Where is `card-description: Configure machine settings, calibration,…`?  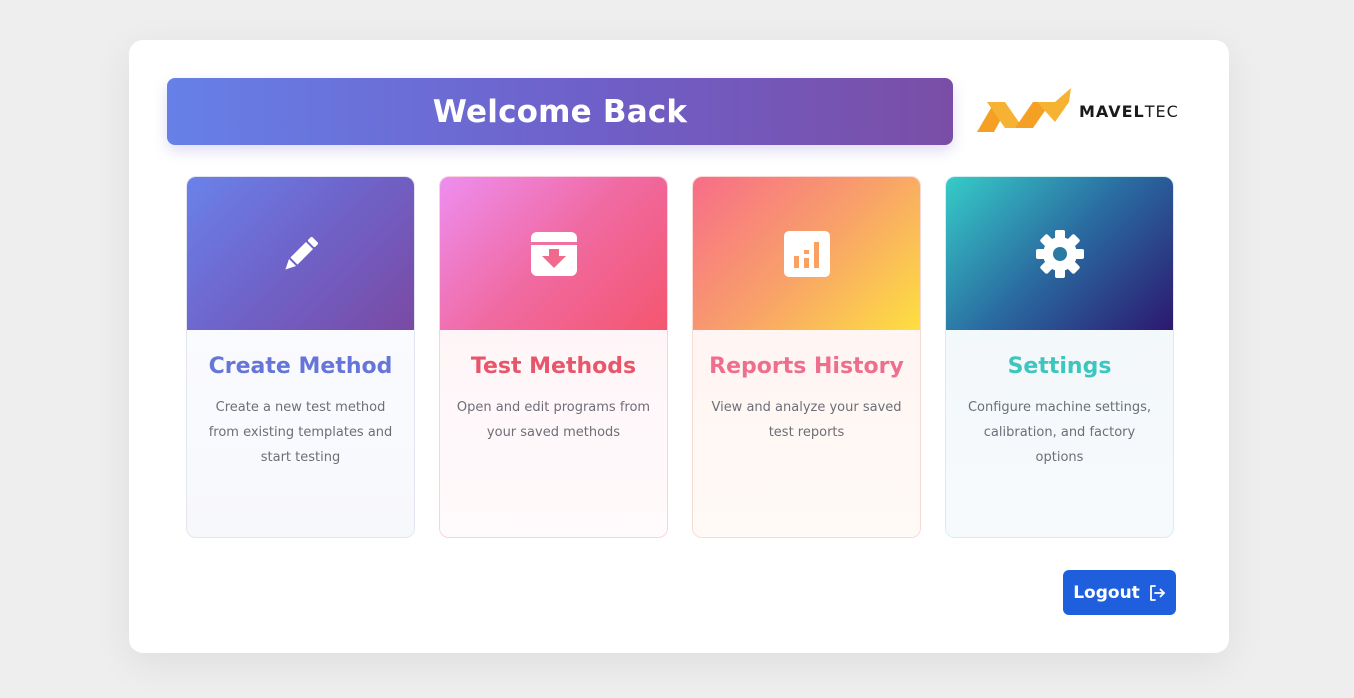 card-description: Configure machine settings, calibration,… is located at coordinates (1059, 432).